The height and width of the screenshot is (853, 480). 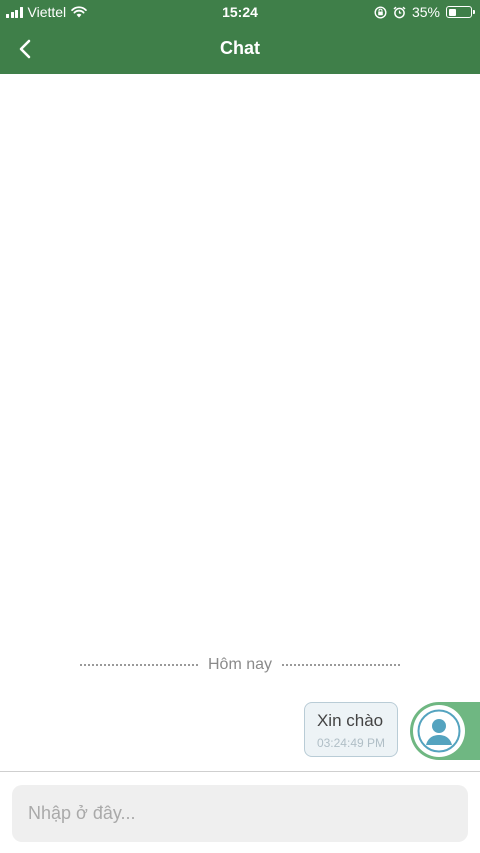 I want to click on composer, so click(x=240, y=812).